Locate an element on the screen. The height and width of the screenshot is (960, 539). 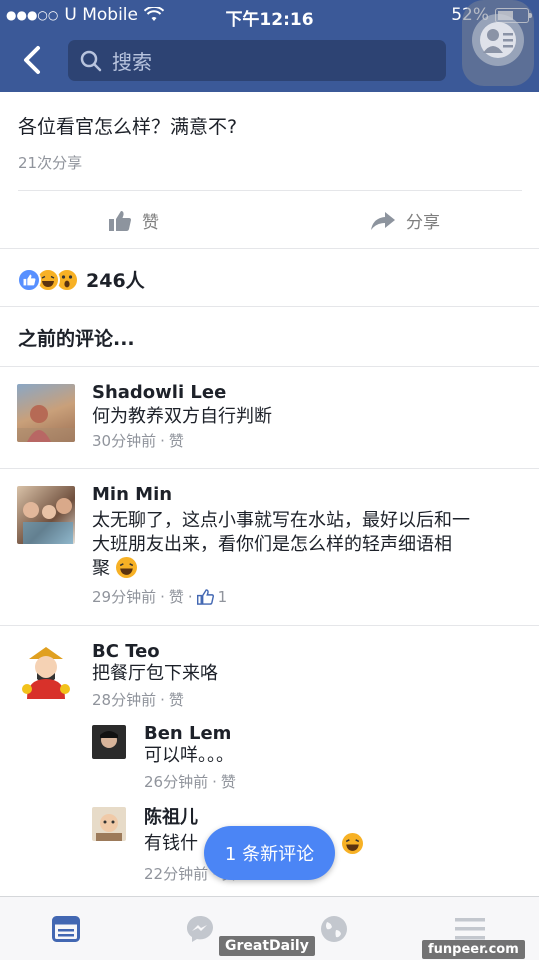
search-placeholder: 搜索 is located at coordinates (132, 62).